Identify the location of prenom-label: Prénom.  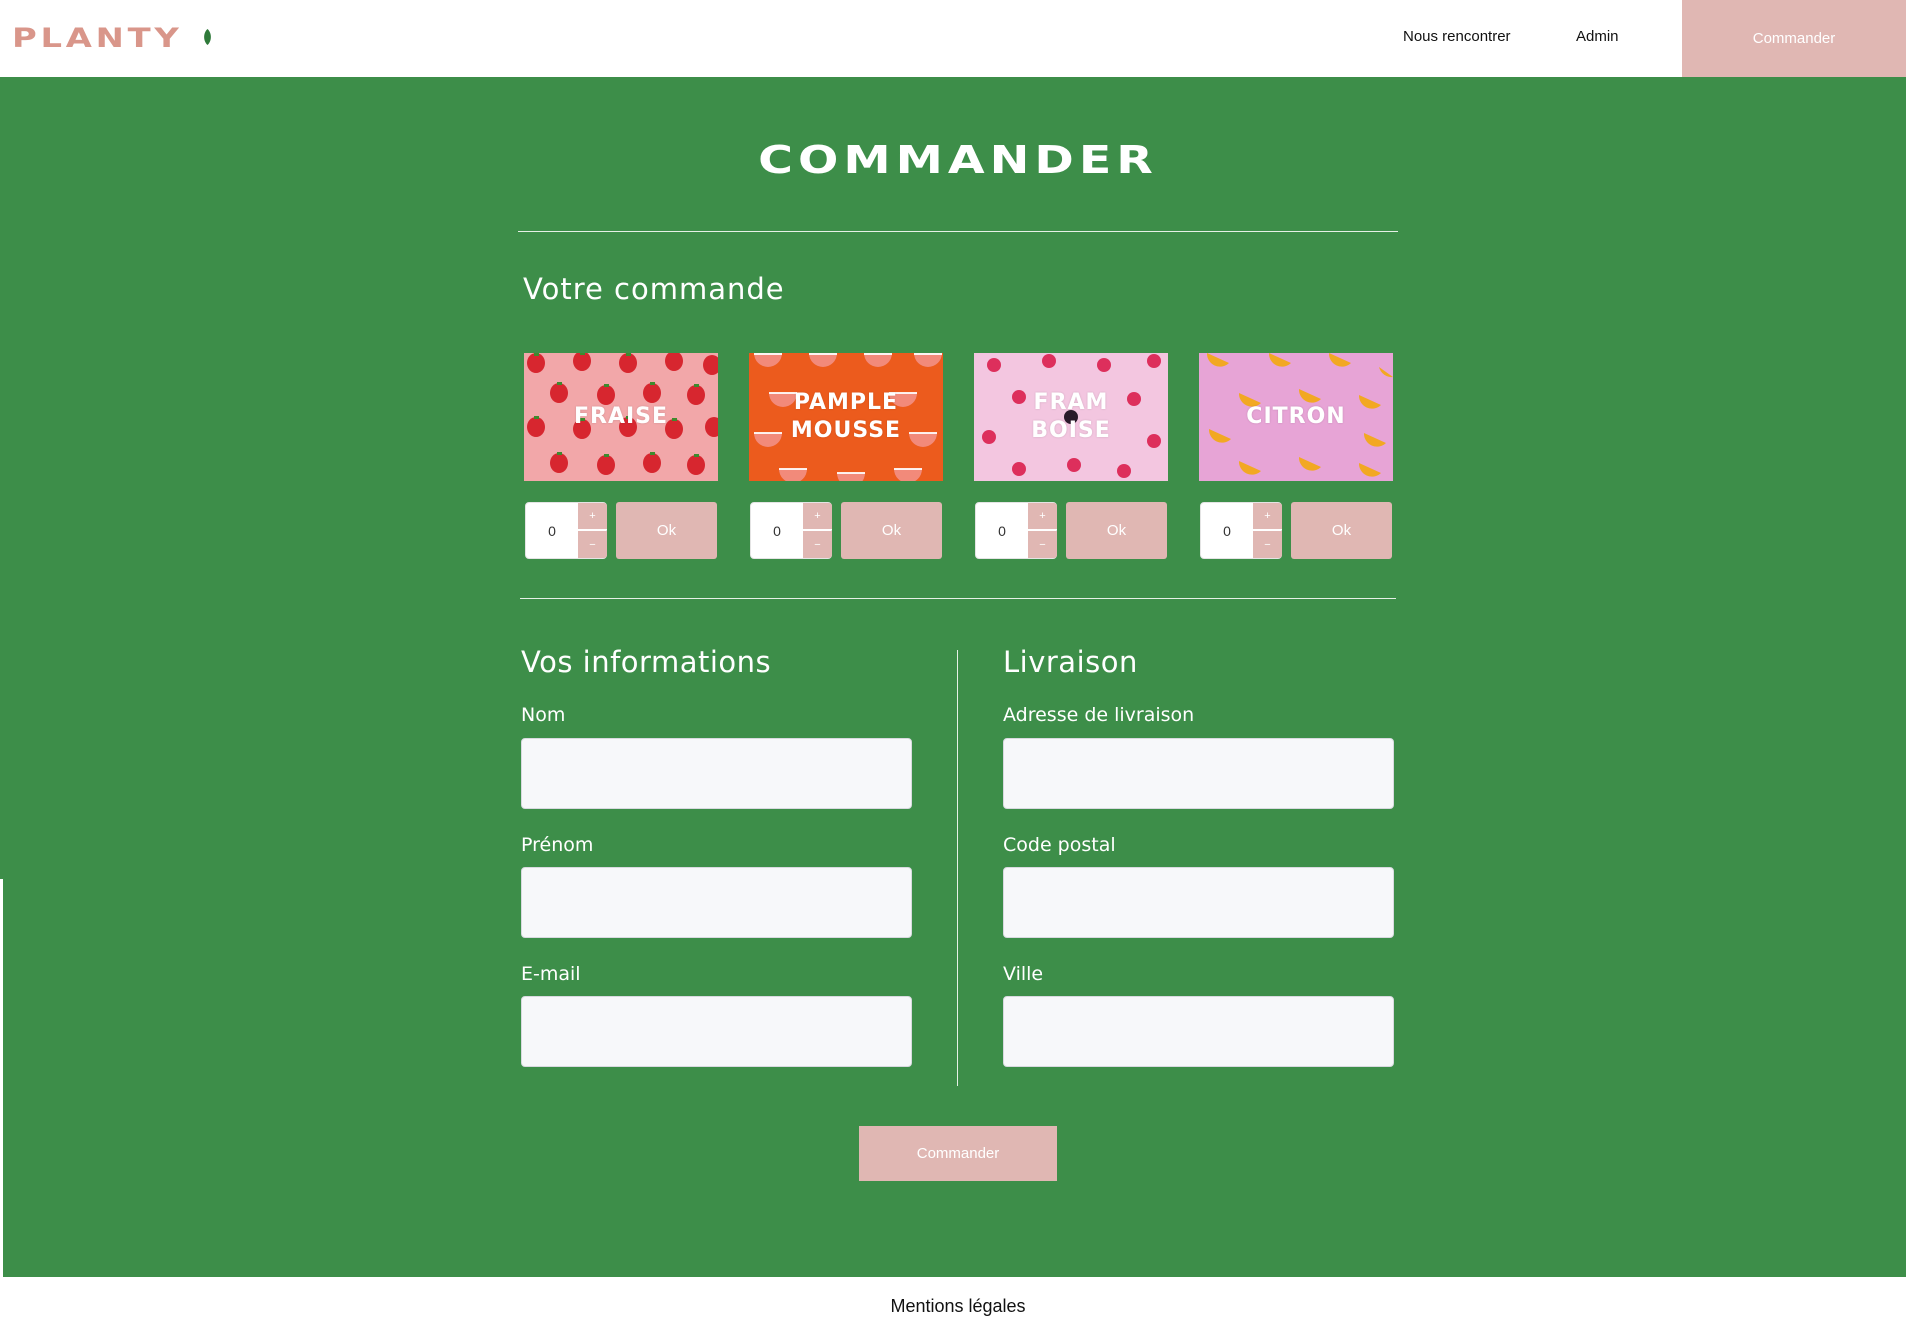
(557, 845).